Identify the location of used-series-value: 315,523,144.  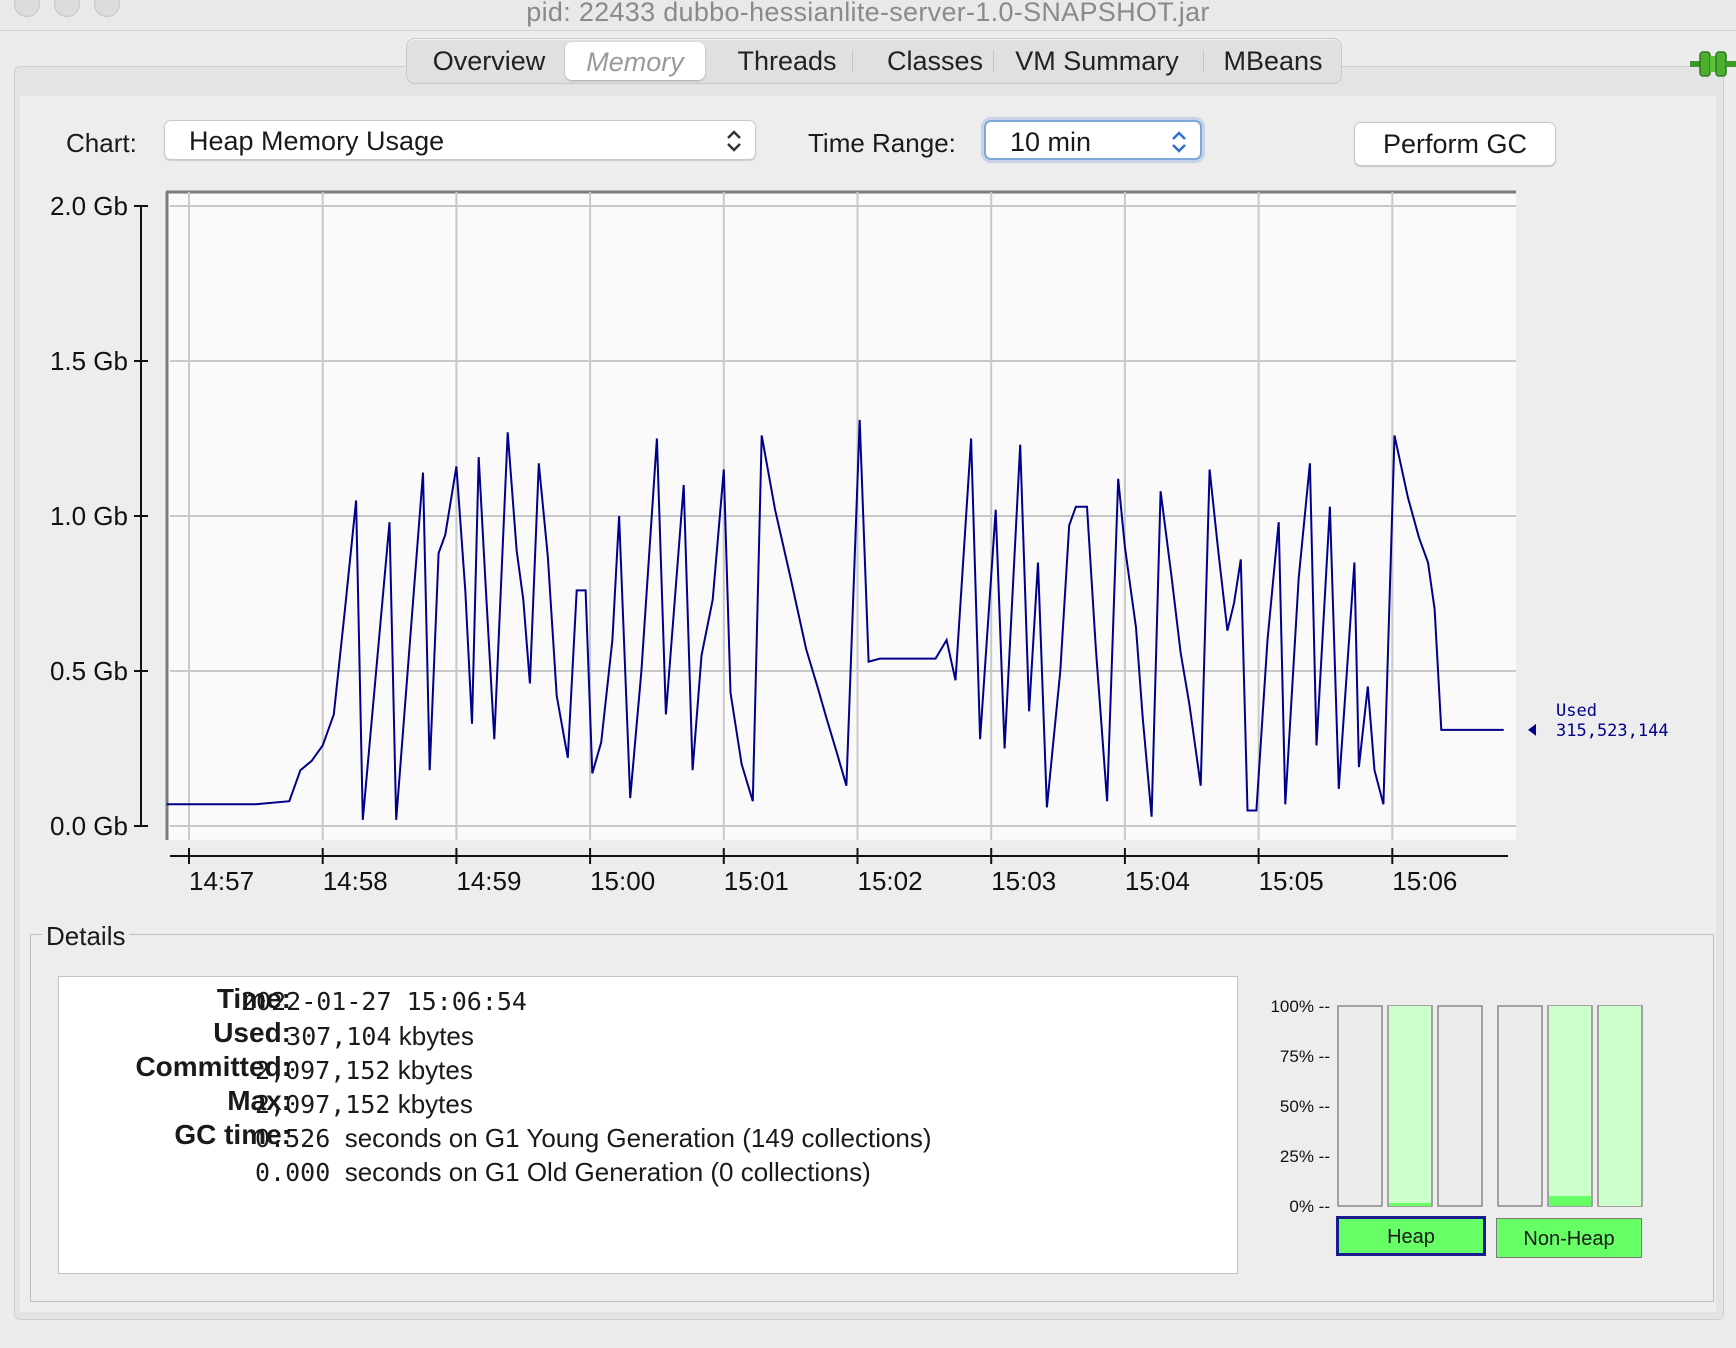
(1612, 731).